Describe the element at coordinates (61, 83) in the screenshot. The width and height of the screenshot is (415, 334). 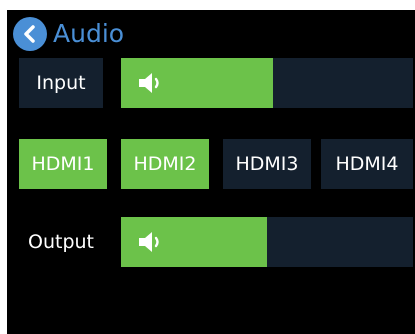
I see `input-label: Input` at that location.